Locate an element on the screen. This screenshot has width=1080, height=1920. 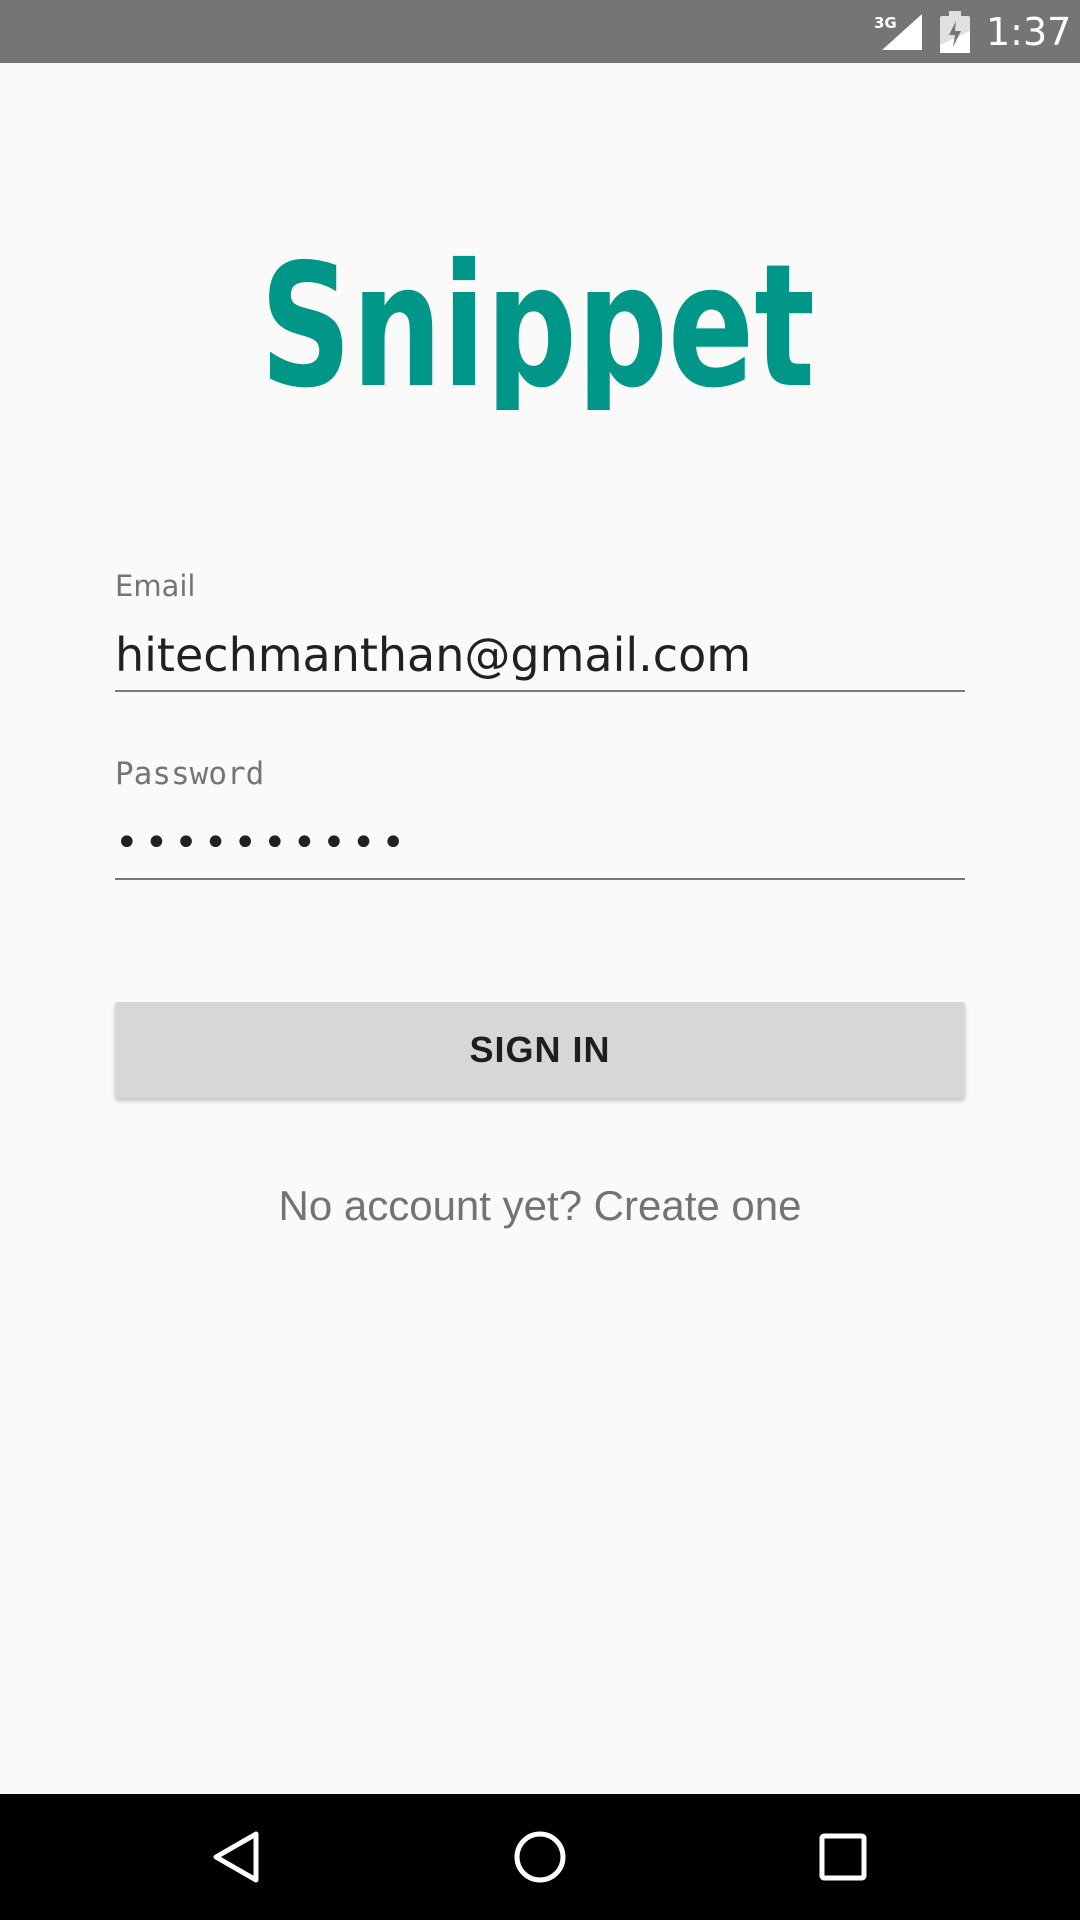
email-label: Email is located at coordinates (155, 586).